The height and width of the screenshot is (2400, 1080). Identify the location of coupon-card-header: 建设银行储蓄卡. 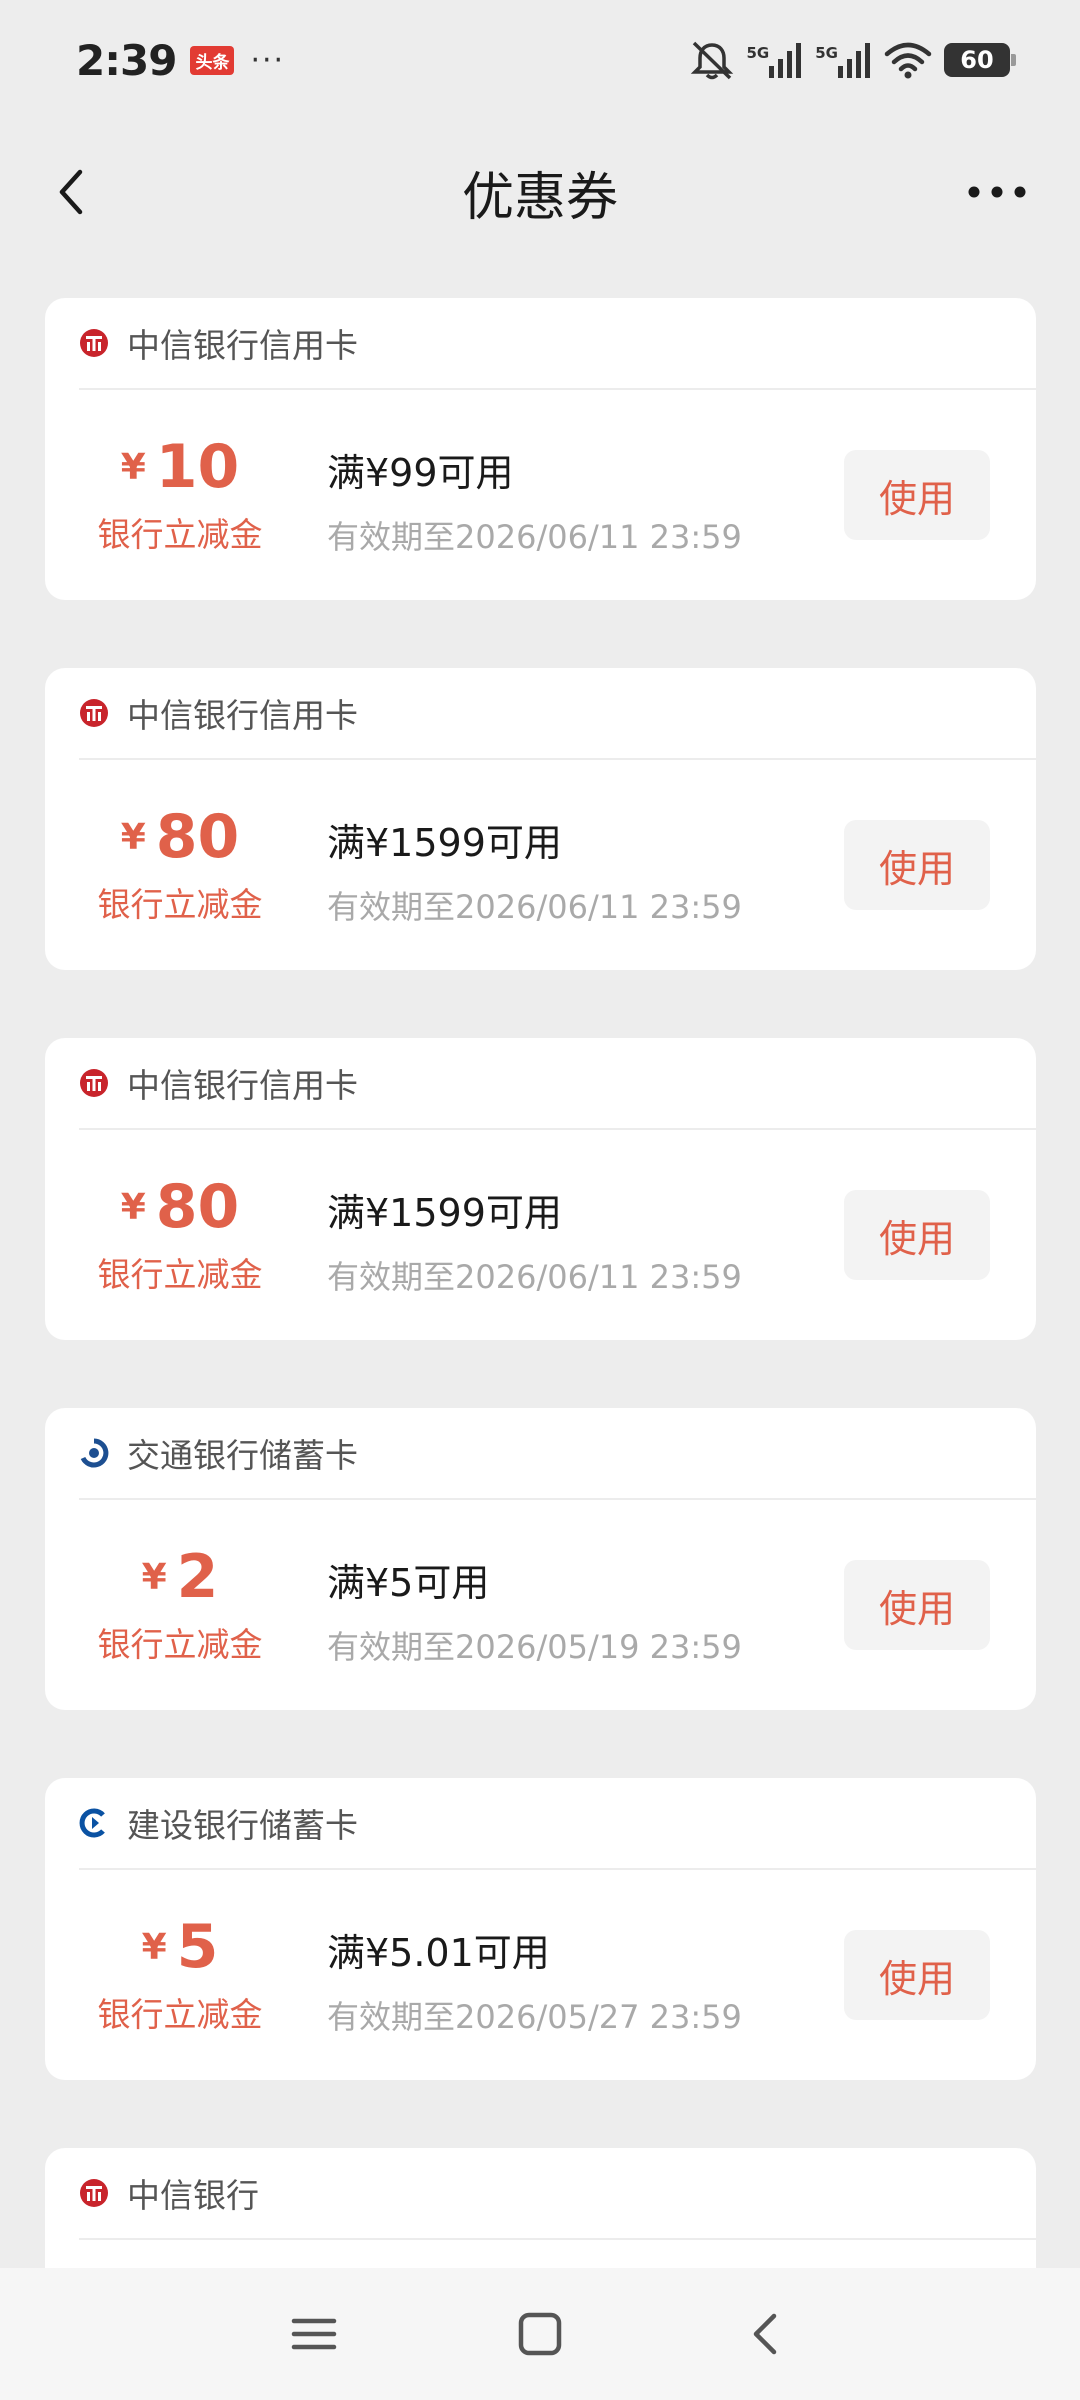
(557, 1824).